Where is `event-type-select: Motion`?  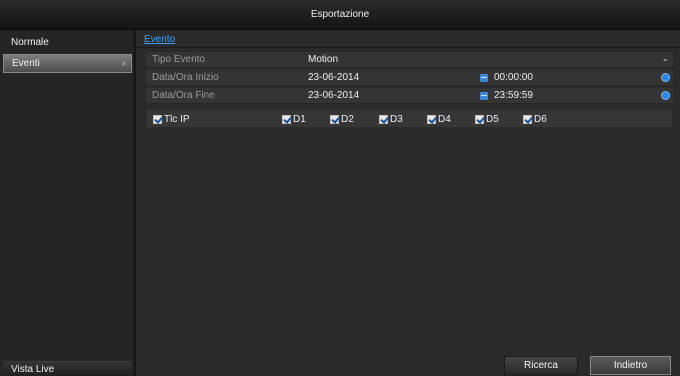 event-type-select: Motion is located at coordinates (323, 59).